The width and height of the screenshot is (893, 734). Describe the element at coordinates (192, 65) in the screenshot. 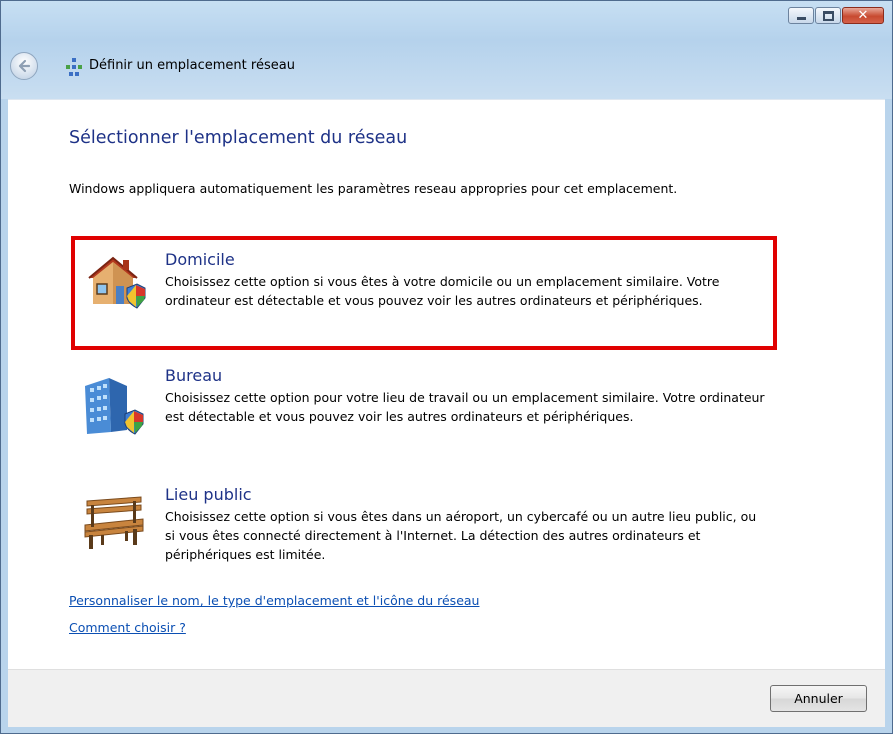

I see `window-title: Définir un emplacement réseau` at that location.